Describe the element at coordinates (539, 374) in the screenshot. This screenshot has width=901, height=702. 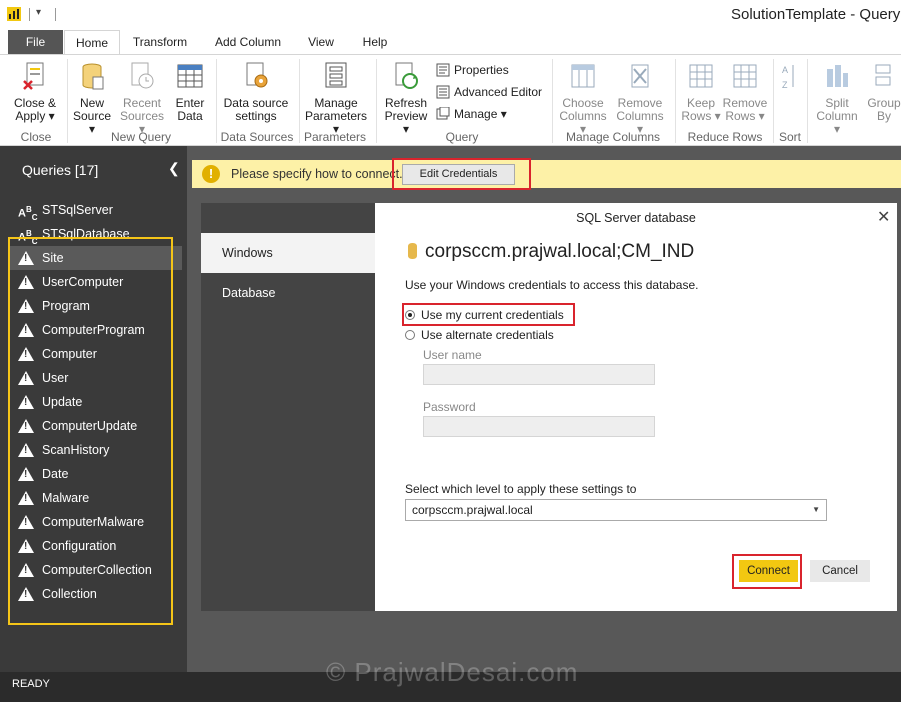
I see `username-field` at that location.